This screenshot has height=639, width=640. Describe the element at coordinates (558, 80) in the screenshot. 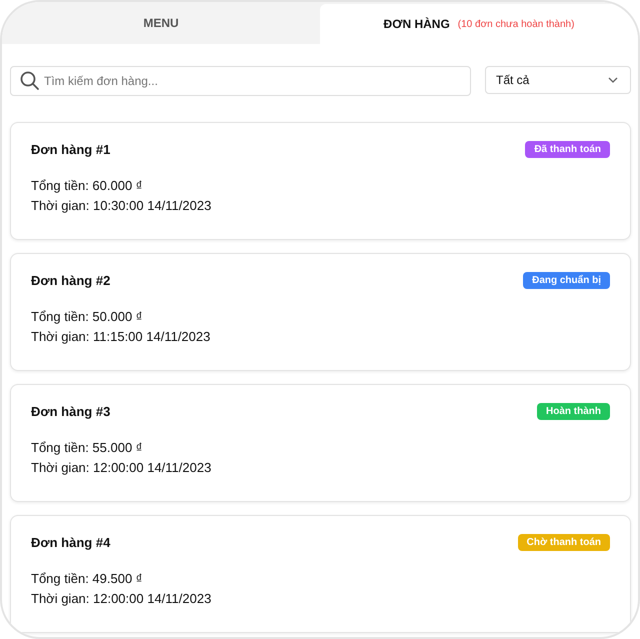

I see `filter-dropdown: Tất cả` at that location.